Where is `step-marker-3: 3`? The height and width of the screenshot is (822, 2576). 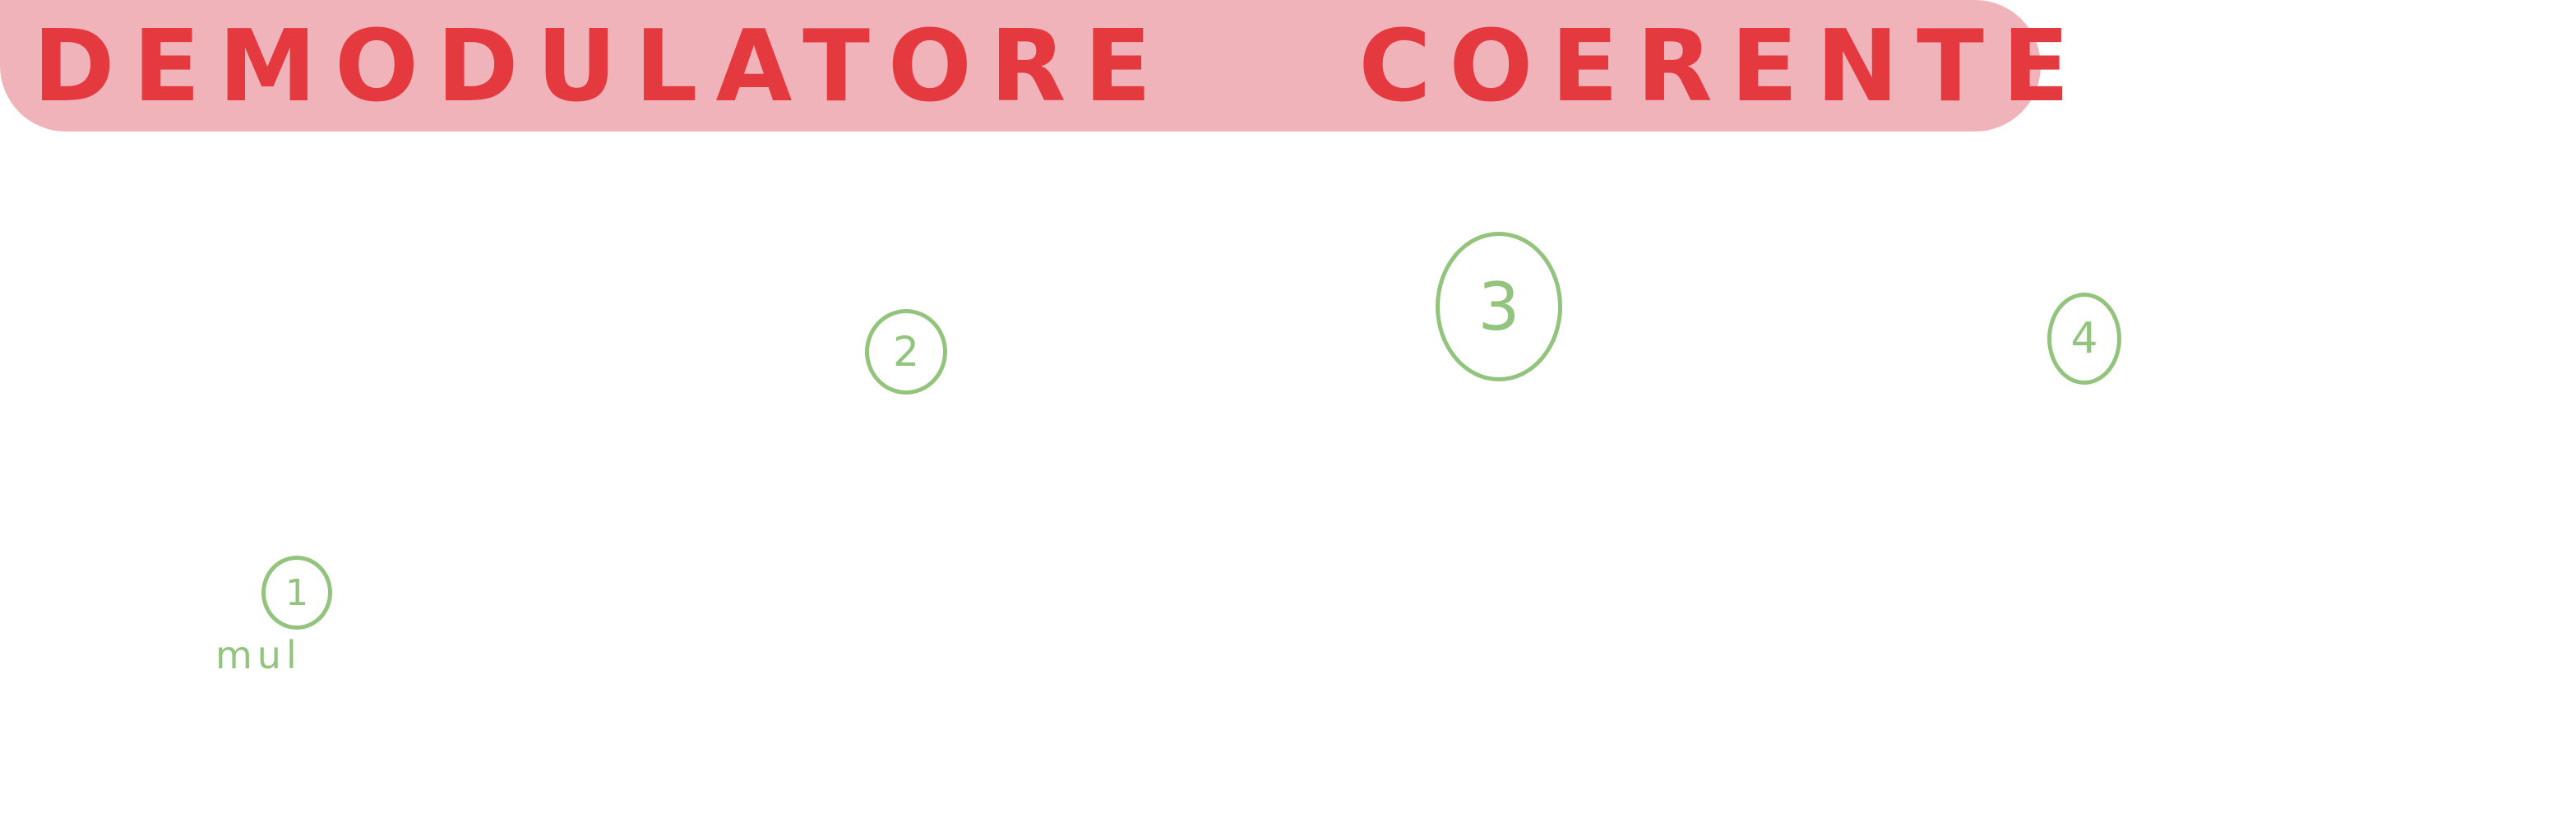 step-marker-3: 3 is located at coordinates (1499, 306).